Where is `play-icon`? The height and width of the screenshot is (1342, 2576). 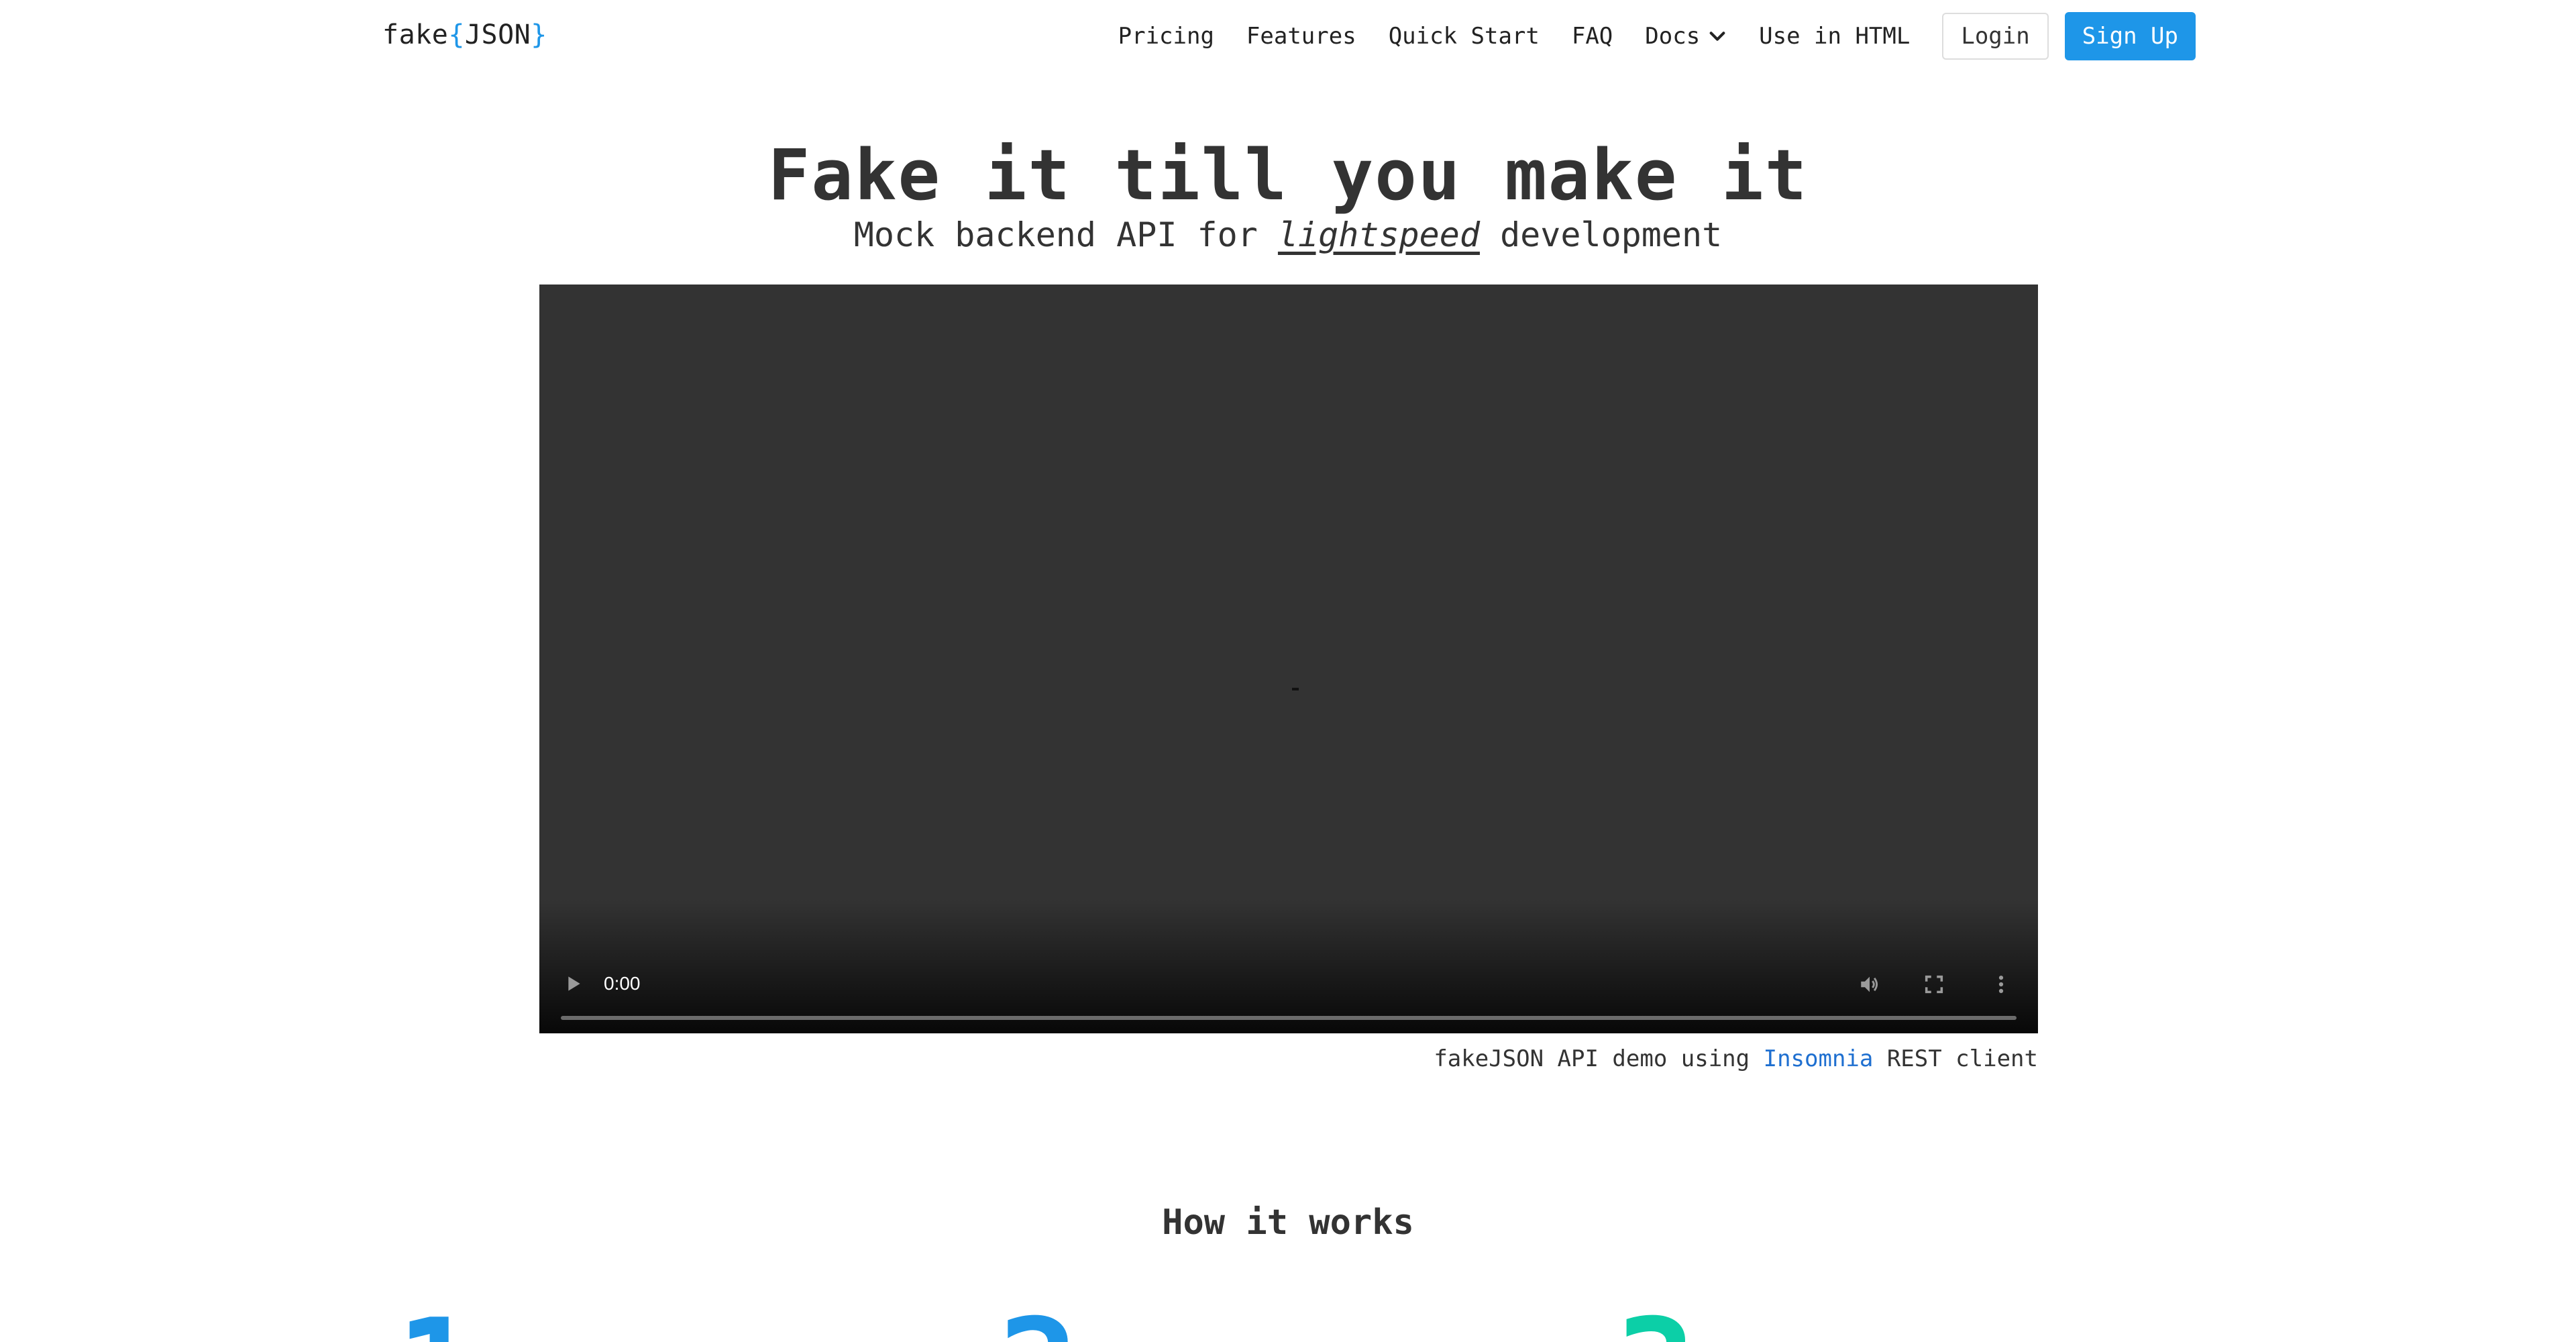 play-icon is located at coordinates (573, 984).